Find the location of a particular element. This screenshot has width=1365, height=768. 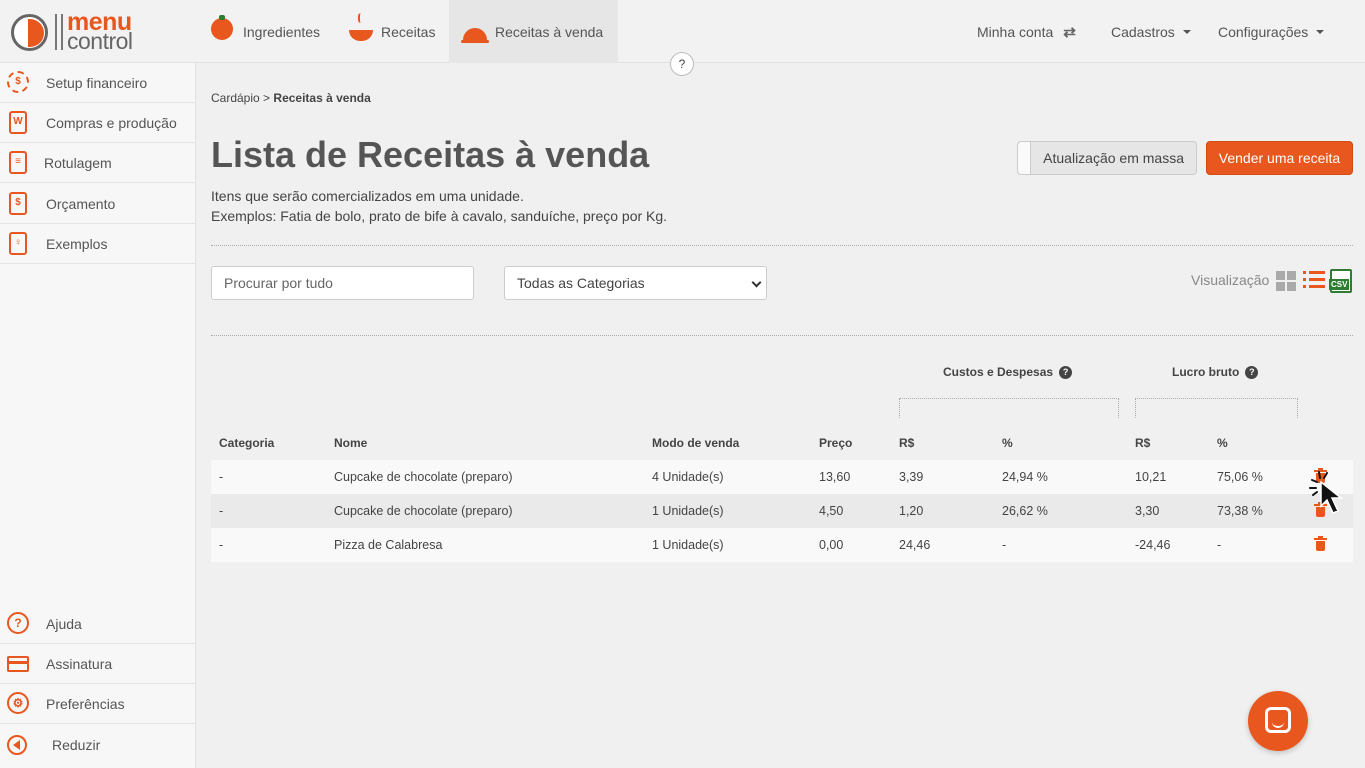

budget-icon: $ is located at coordinates (18, 203).